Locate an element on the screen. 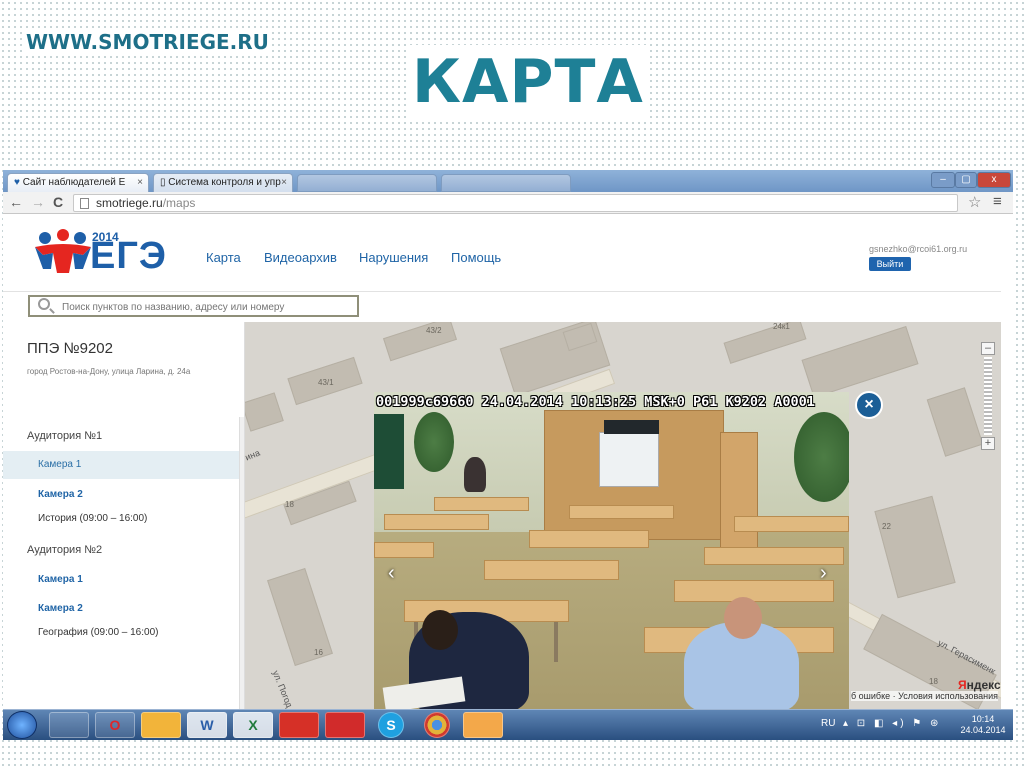 The height and width of the screenshot is (768, 1024). windows-taskbar: O W X S RU ▴ ⊡ ◧ ◂) ⚑ ⊛ 10:14 24.04.2014 is located at coordinates (508, 724).